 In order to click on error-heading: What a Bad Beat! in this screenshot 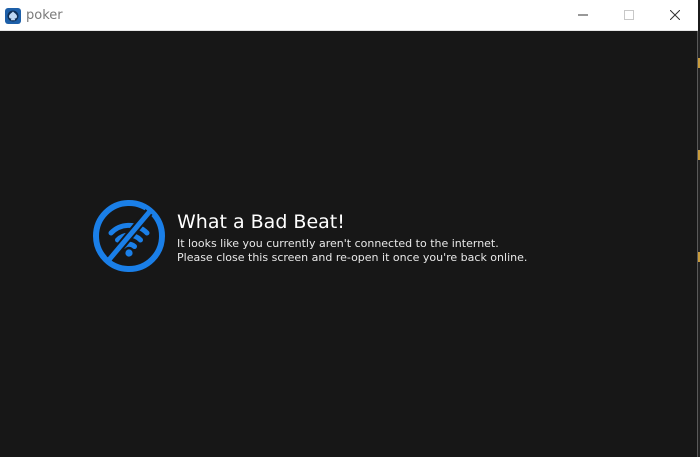, I will do `click(261, 222)`.